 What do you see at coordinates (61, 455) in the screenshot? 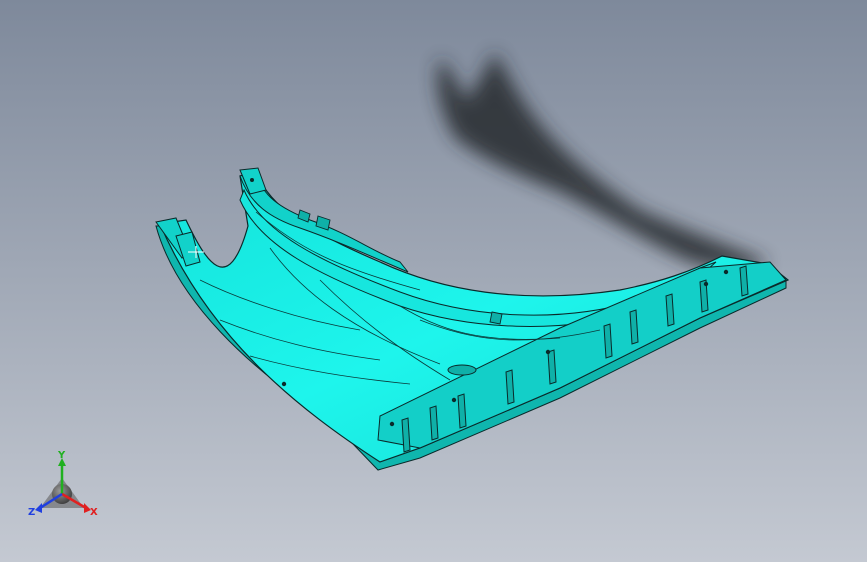
I see `triad-y-label: Y` at bounding box center [61, 455].